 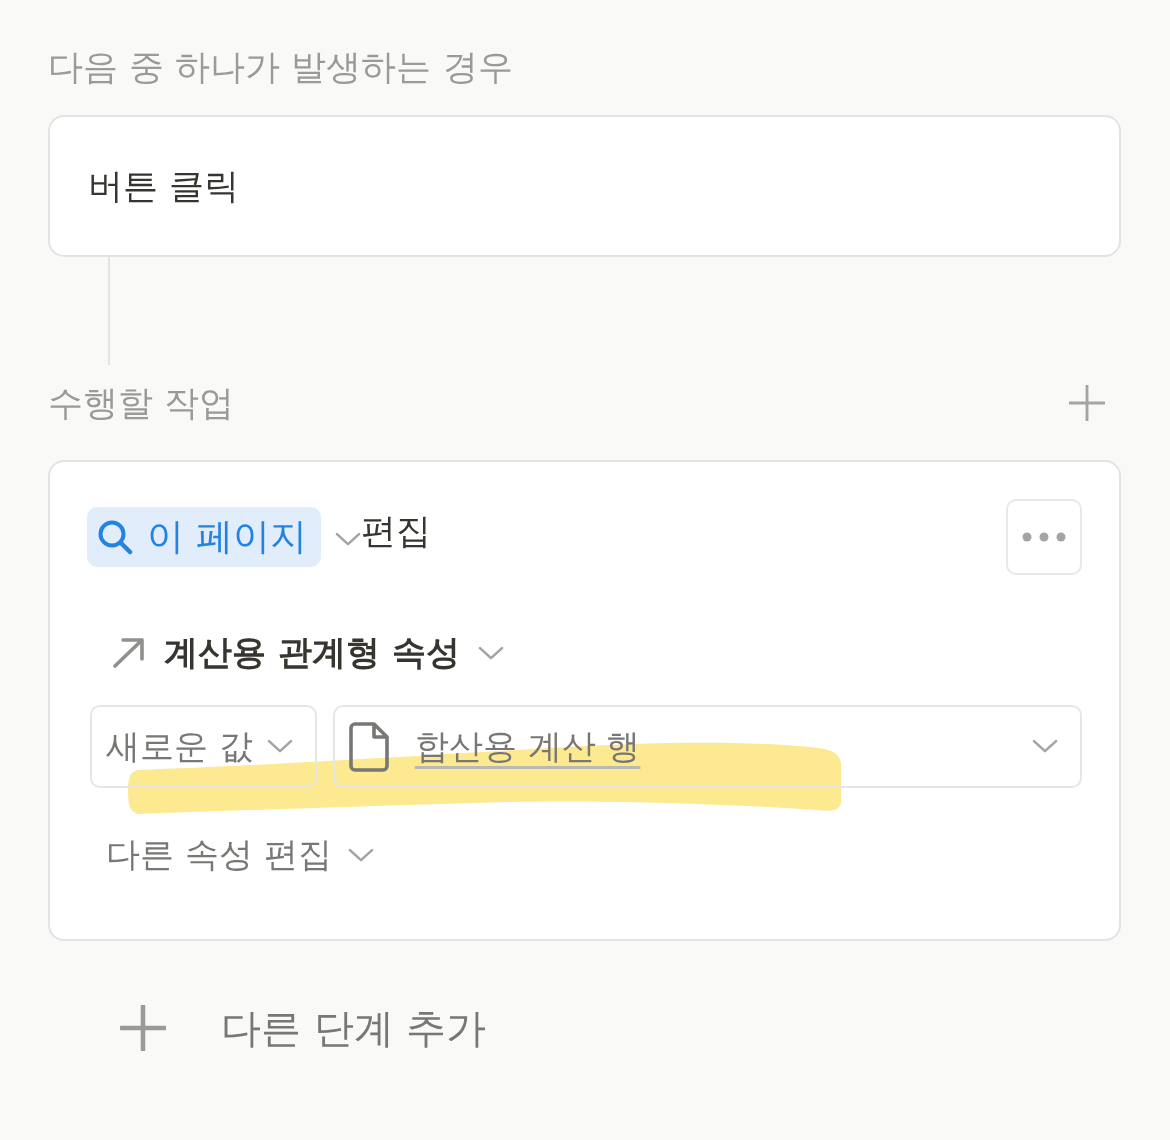 What do you see at coordinates (303, 1028) in the screenshot?
I see `add-step-button: 다른 단계 추가` at bounding box center [303, 1028].